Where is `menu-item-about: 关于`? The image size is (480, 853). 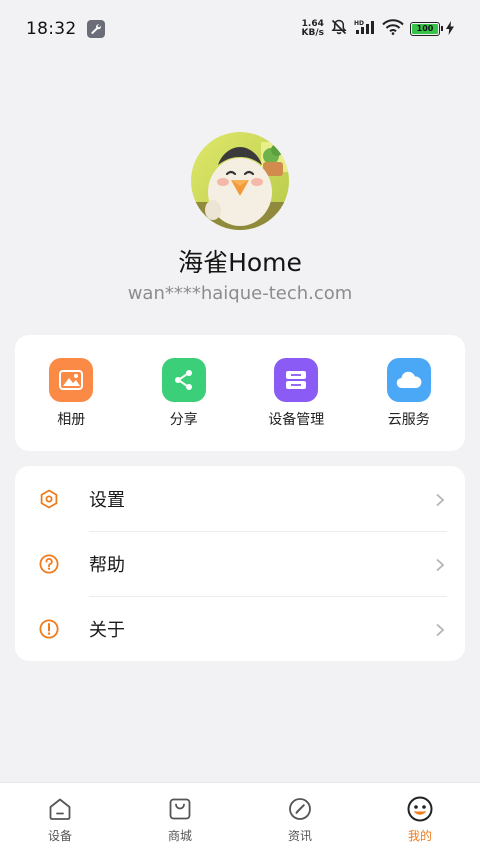
menu-item-about: 关于 is located at coordinates (240, 628).